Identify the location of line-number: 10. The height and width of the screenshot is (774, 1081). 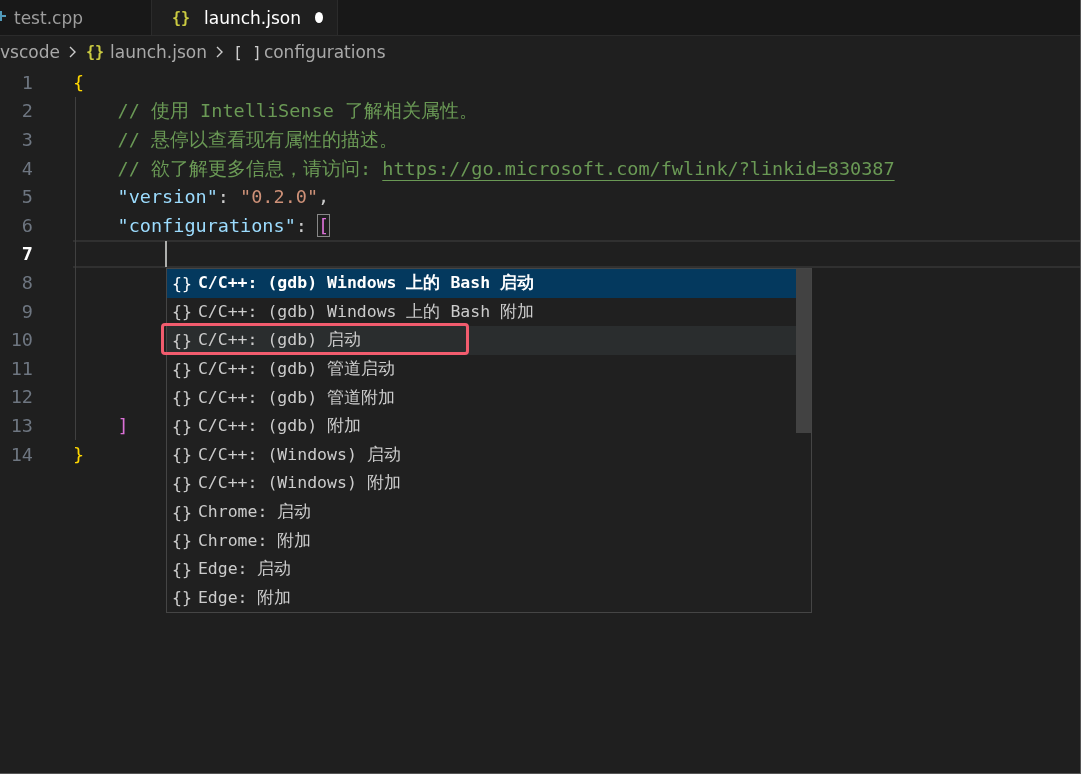
(21, 340).